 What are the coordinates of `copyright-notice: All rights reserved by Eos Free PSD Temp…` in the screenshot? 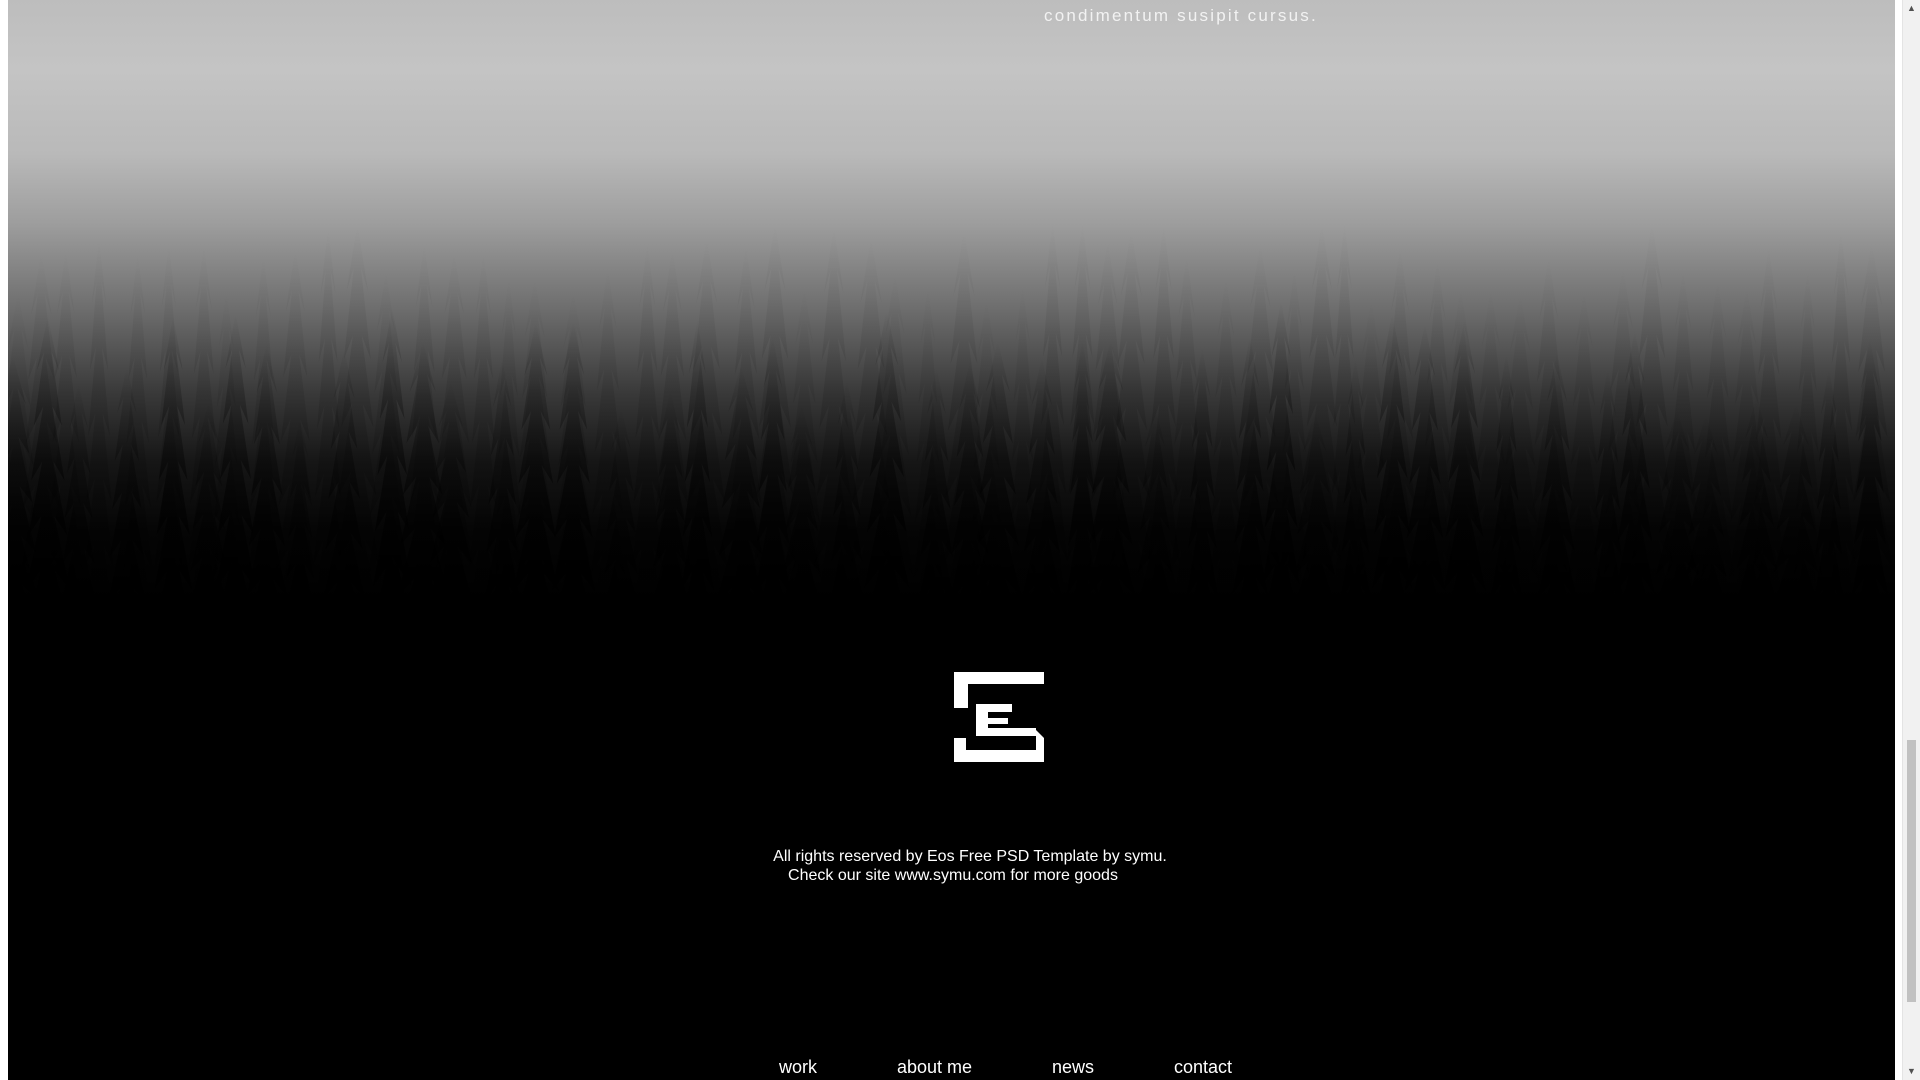 It's located at (951, 866).